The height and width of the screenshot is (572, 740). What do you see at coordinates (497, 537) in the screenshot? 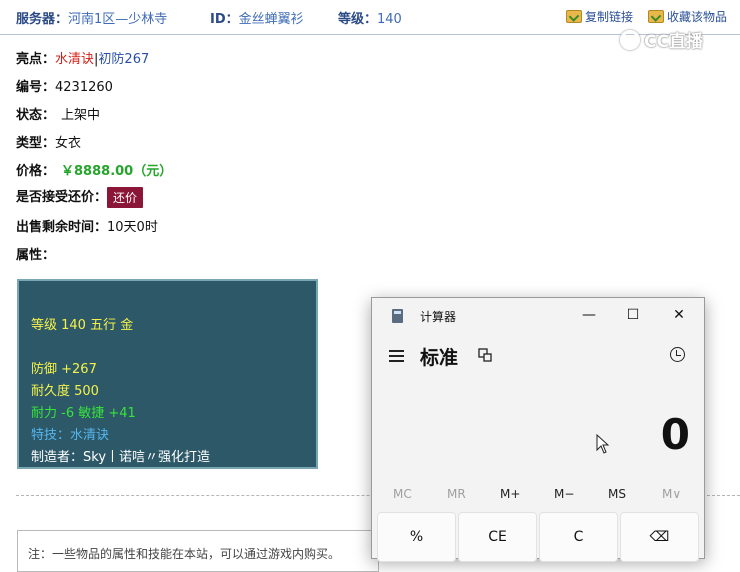
I see `clear-entry-key: CE` at bounding box center [497, 537].